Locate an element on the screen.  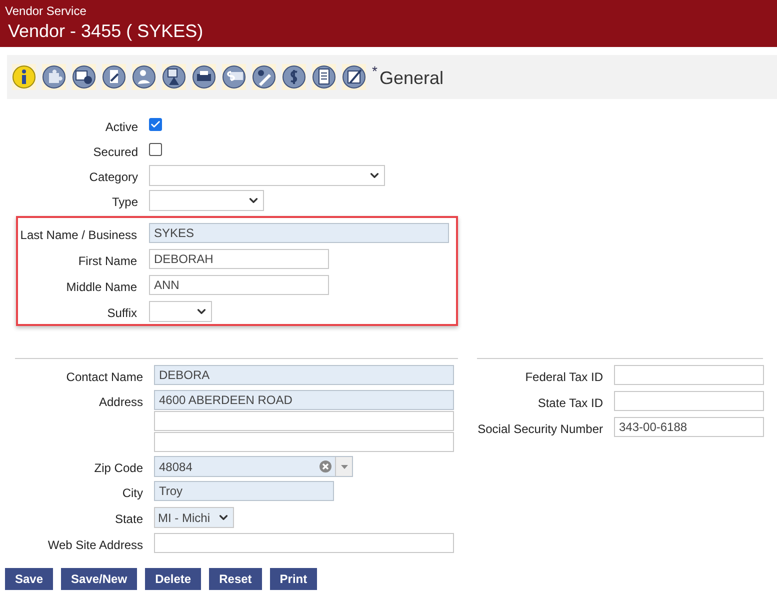
combo-field: 48084 is located at coordinates (253, 466).